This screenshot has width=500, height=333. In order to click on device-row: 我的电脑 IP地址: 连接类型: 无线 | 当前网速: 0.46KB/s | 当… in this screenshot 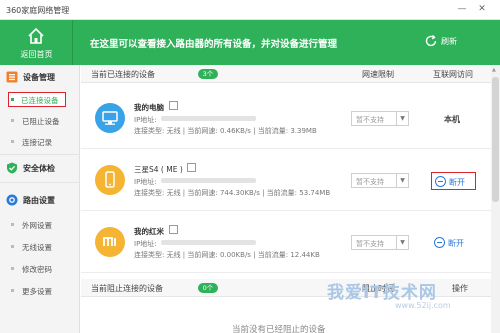, I will do `click(286, 120)`.